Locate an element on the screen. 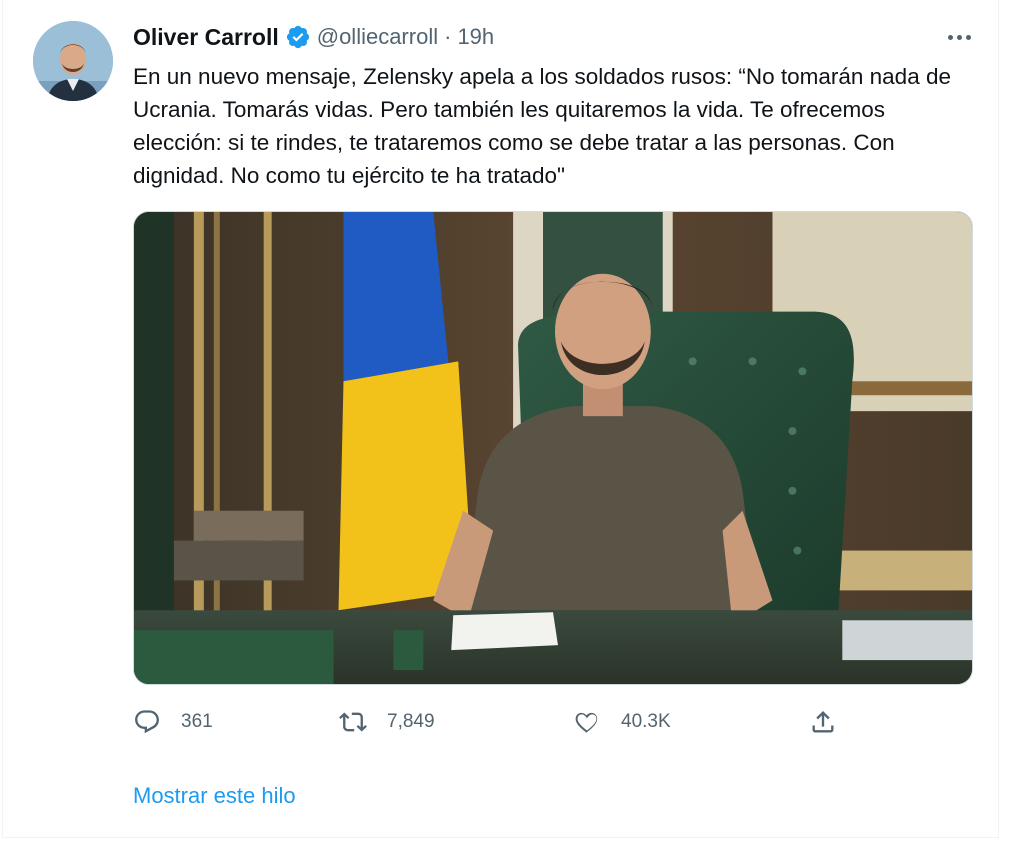 The width and height of the screenshot is (1024, 841). like-button: 40.3K is located at coordinates (622, 722).